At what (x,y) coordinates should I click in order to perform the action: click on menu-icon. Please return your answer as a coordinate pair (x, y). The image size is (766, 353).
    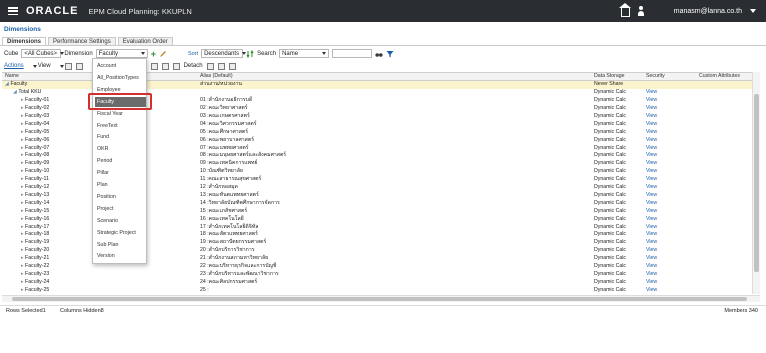
    Looking at the image, I should click on (13, 11).